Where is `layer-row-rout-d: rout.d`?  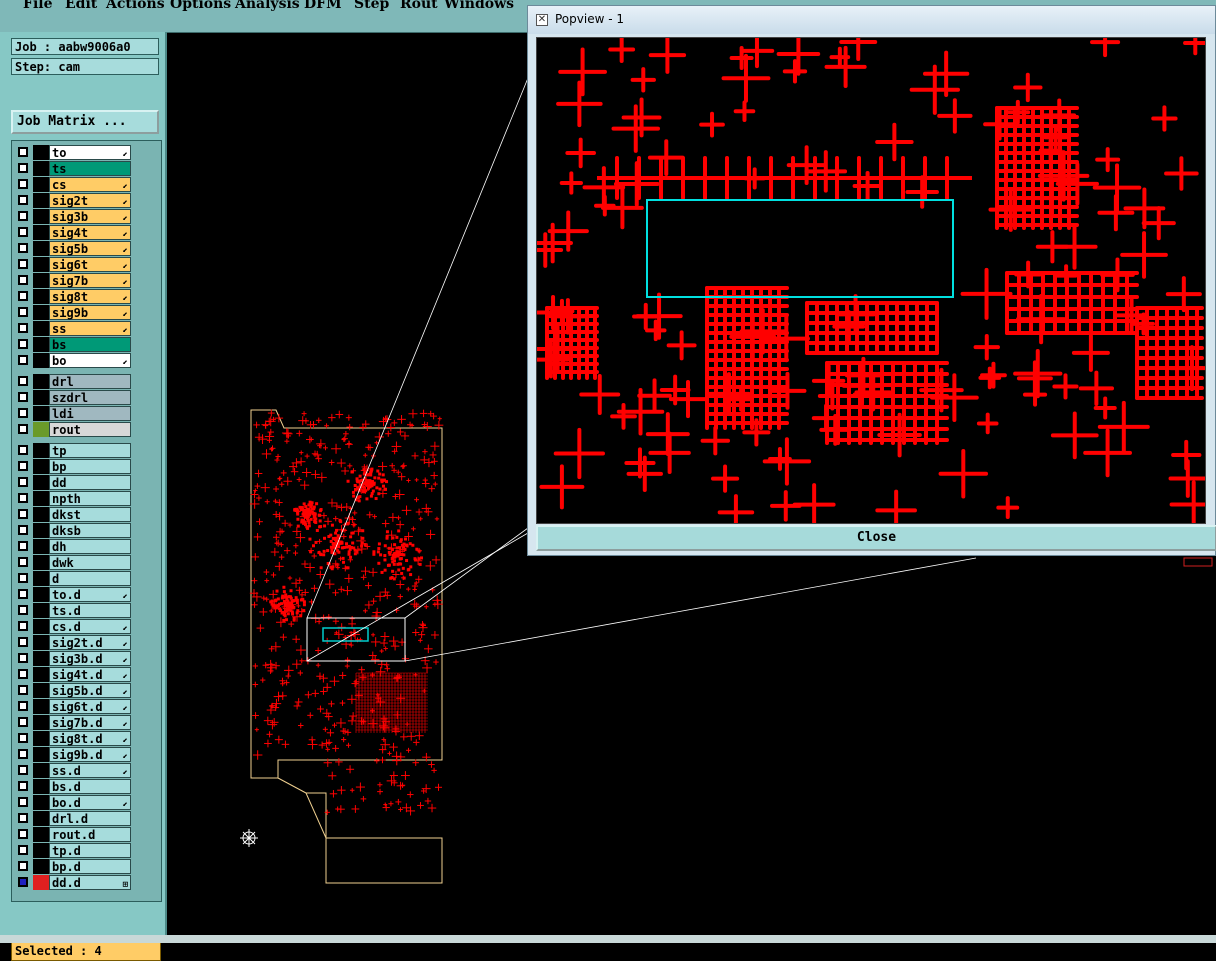 layer-row-rout-d: rout.d is located at coordinates (75, 834).